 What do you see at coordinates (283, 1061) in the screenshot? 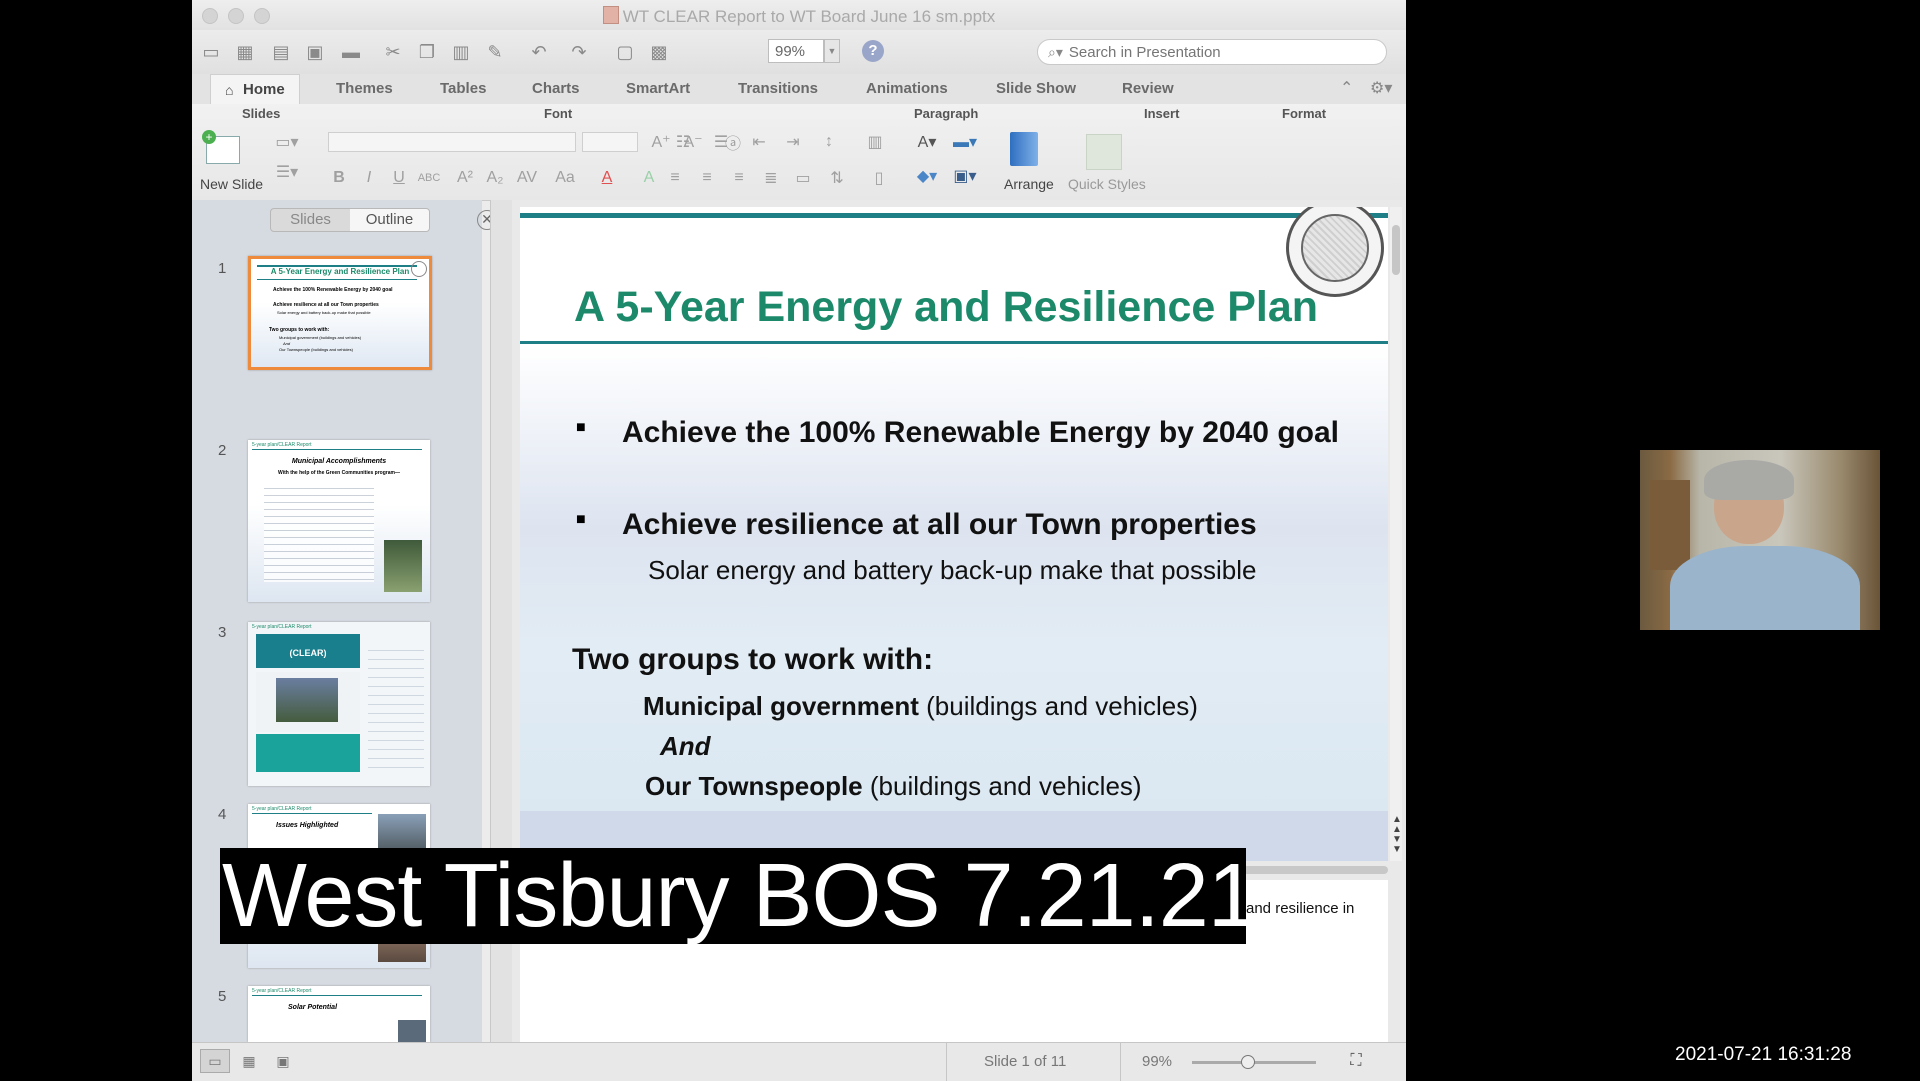
I see `slide-show-icon: ▣` at bounding box center [283, 1061].